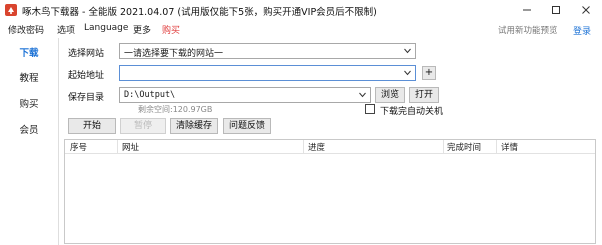 The width and height of the screenshot is (602, 245). What do you see at coordinates (143, 126) in the screenshot?
I see `pause-button: 暂停` at bounding box center [143, 126].